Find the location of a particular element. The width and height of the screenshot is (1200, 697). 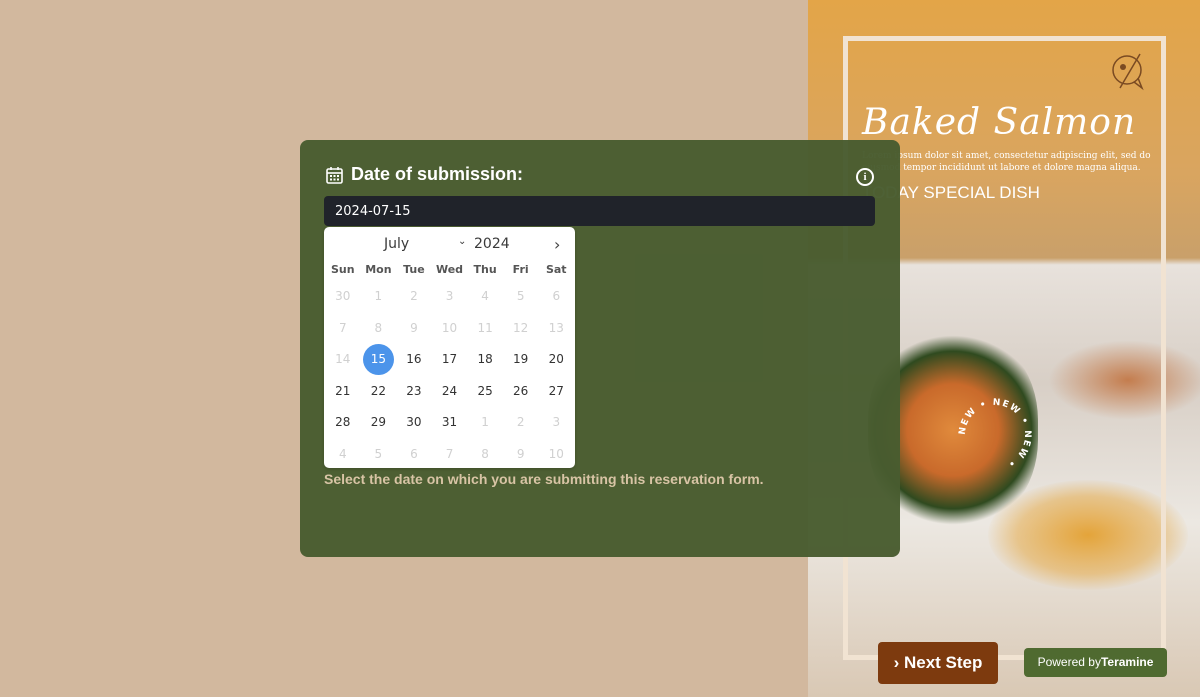

weekday-label: Mon is located at coordinates (378, 269).